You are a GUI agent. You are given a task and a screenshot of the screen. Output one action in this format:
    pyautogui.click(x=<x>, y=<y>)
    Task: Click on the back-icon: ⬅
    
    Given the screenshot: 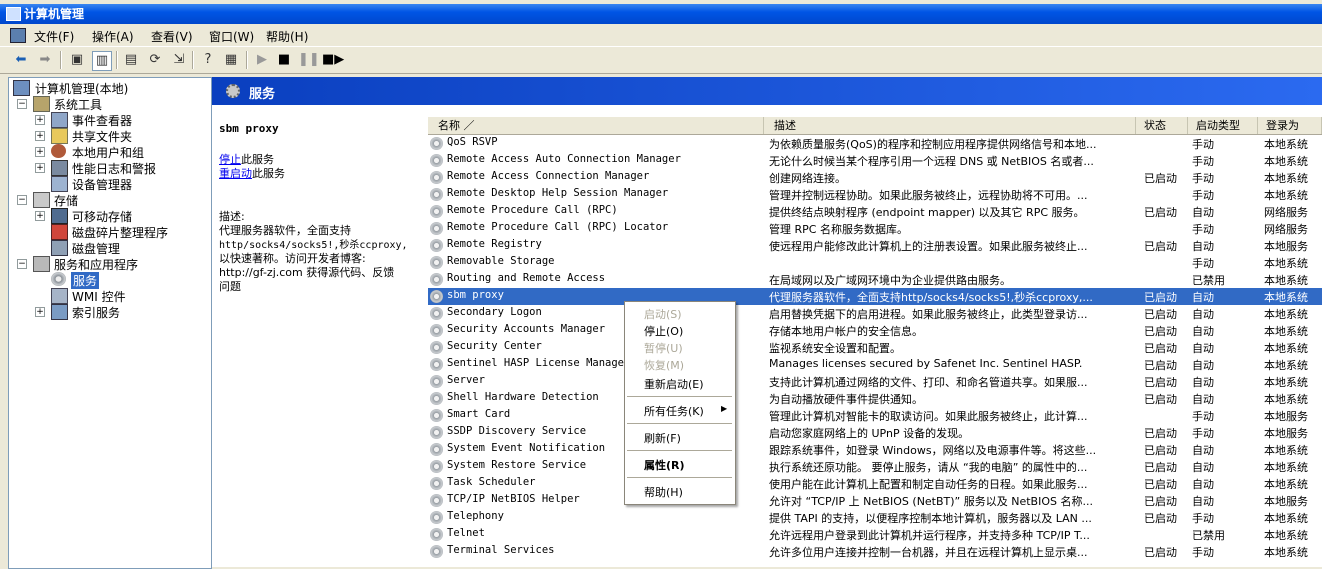 What is the action you would take?
    pyautogui.click(x=21, y=60)
    